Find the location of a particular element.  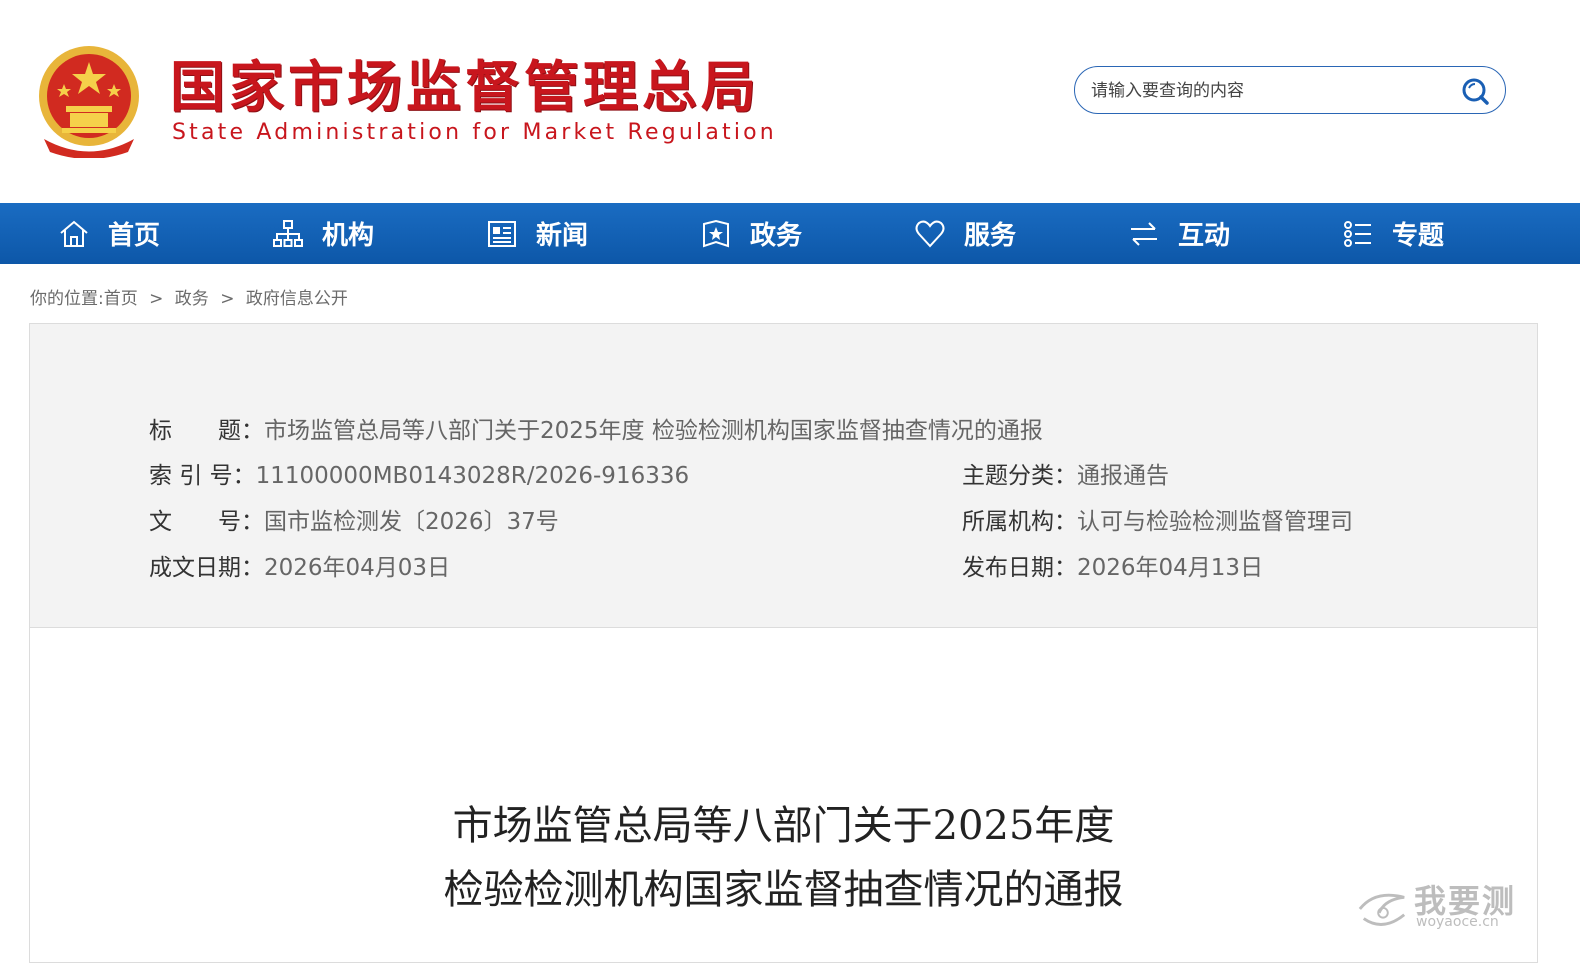

nav-item-label: 政务 is located at coordinates (776, 236).